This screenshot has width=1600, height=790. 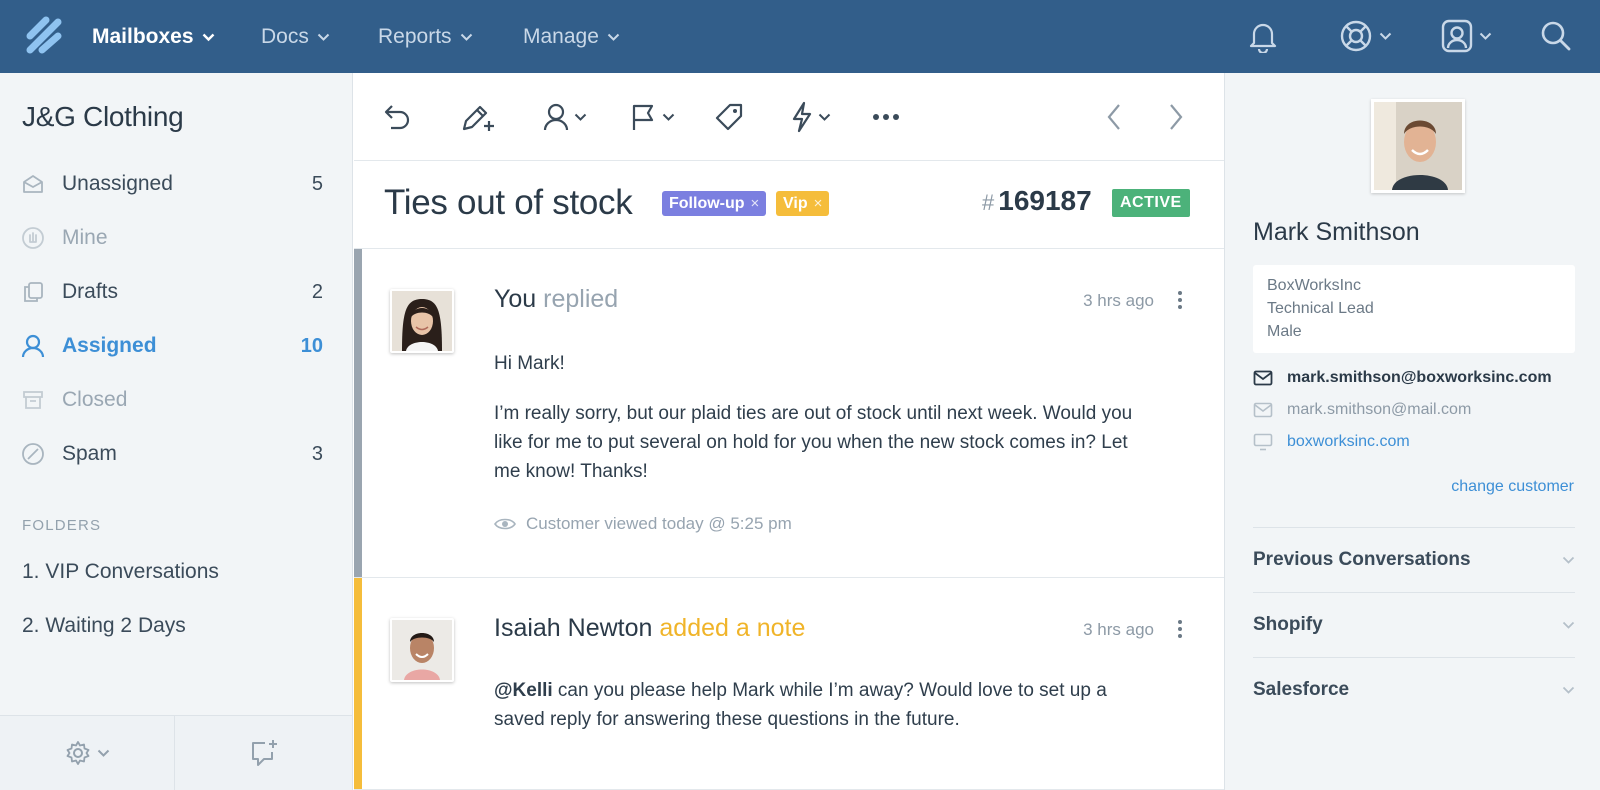 What do you see at coordinates (1414, 689) in the screenshot?
I see `app-salesforce: Salesforce` at bounding box center [1414, 689].